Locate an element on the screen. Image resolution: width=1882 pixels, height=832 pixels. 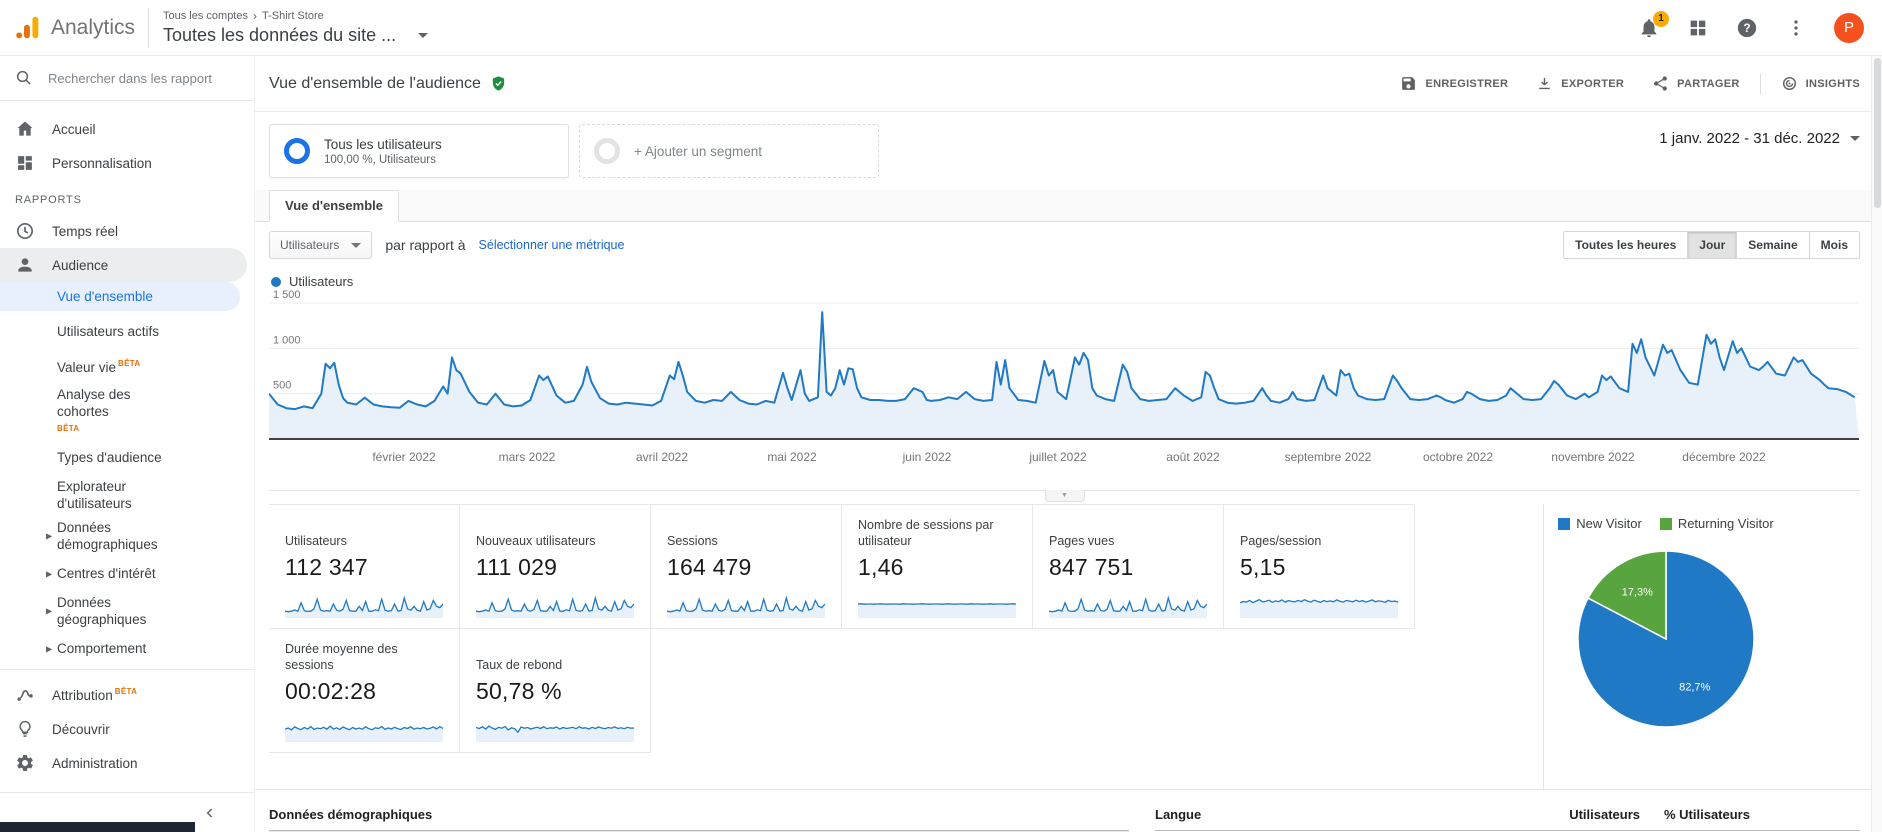
tab-overview: Vue d'ensemble is located at coordinates (334, 206).